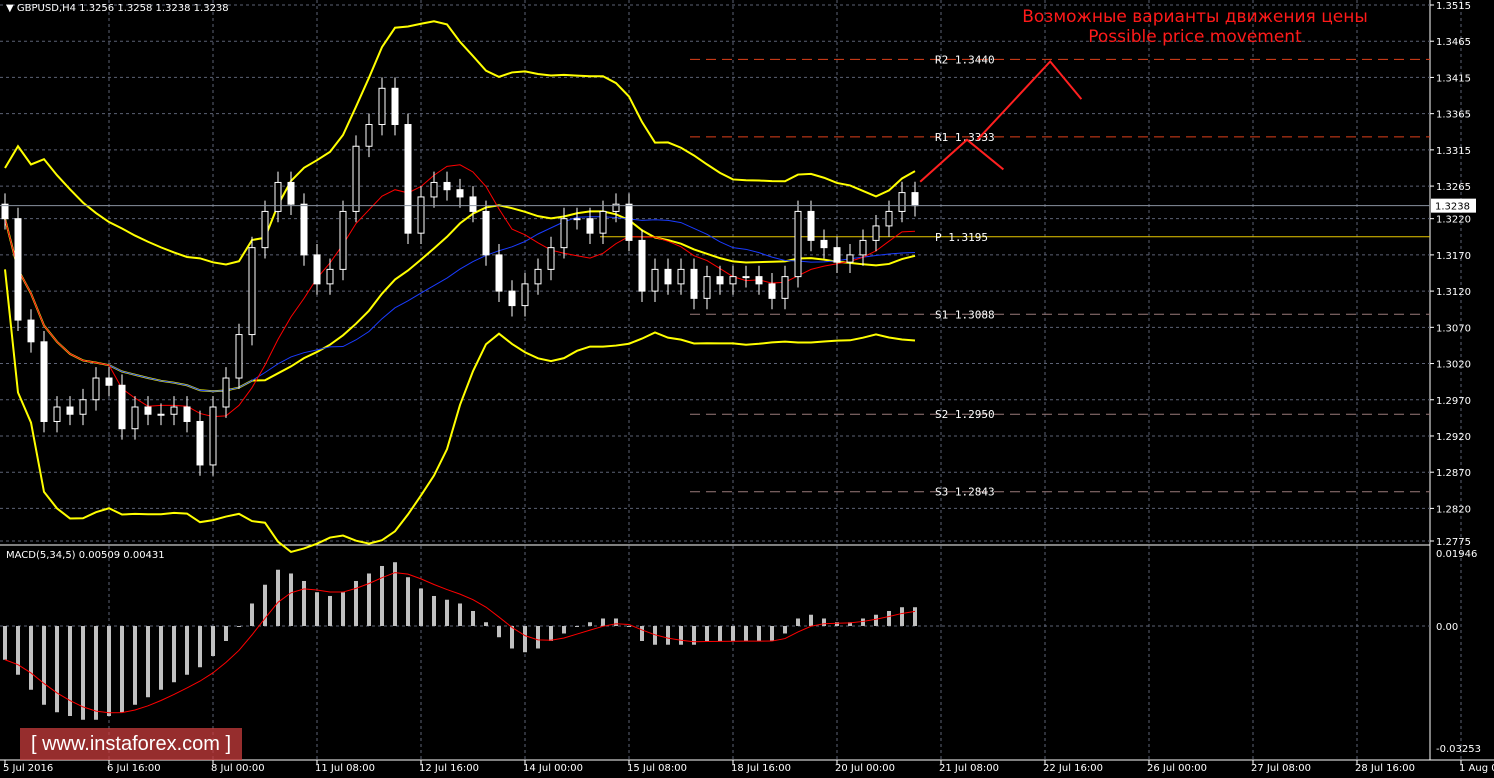 This screenshot has width=1494, height=778. What do you see at coordinates (1453, 151) in the screenshot?
I see `price-label: 1.3315` at bounding box center [1453, 151].